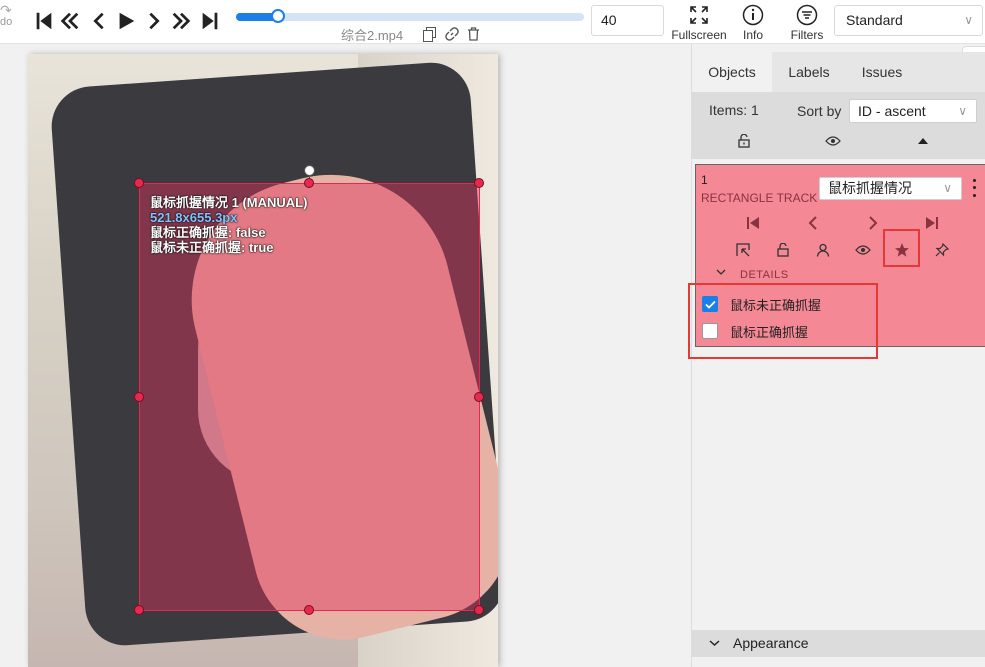 This screenshot has width=985, height=667. Describe the element at coordinates (807, 35) in the screenshot. I see `filters-label: Filters` at that location.